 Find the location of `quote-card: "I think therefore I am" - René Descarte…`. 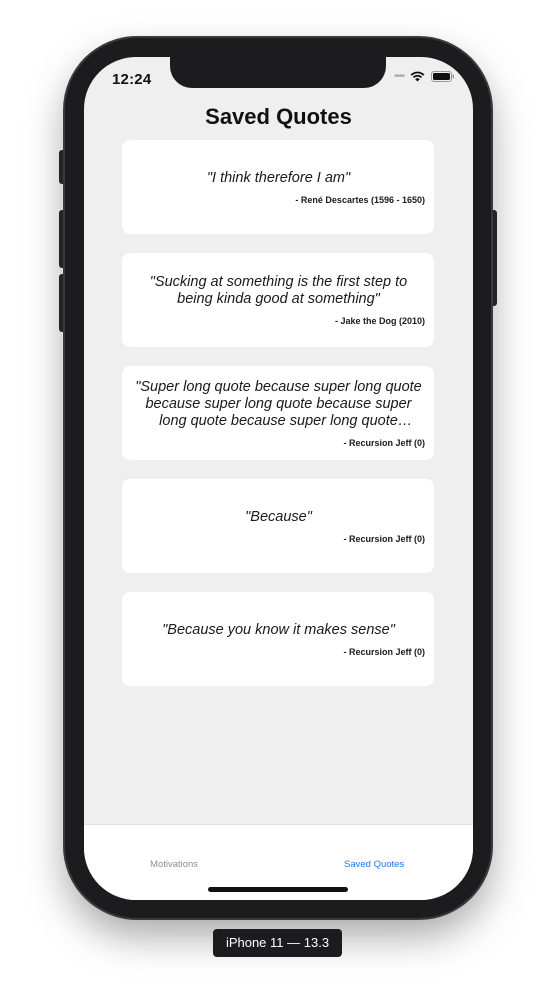

quote-card: "I think therefore I am" - René Descarte… is located at coordinates (278, 187).